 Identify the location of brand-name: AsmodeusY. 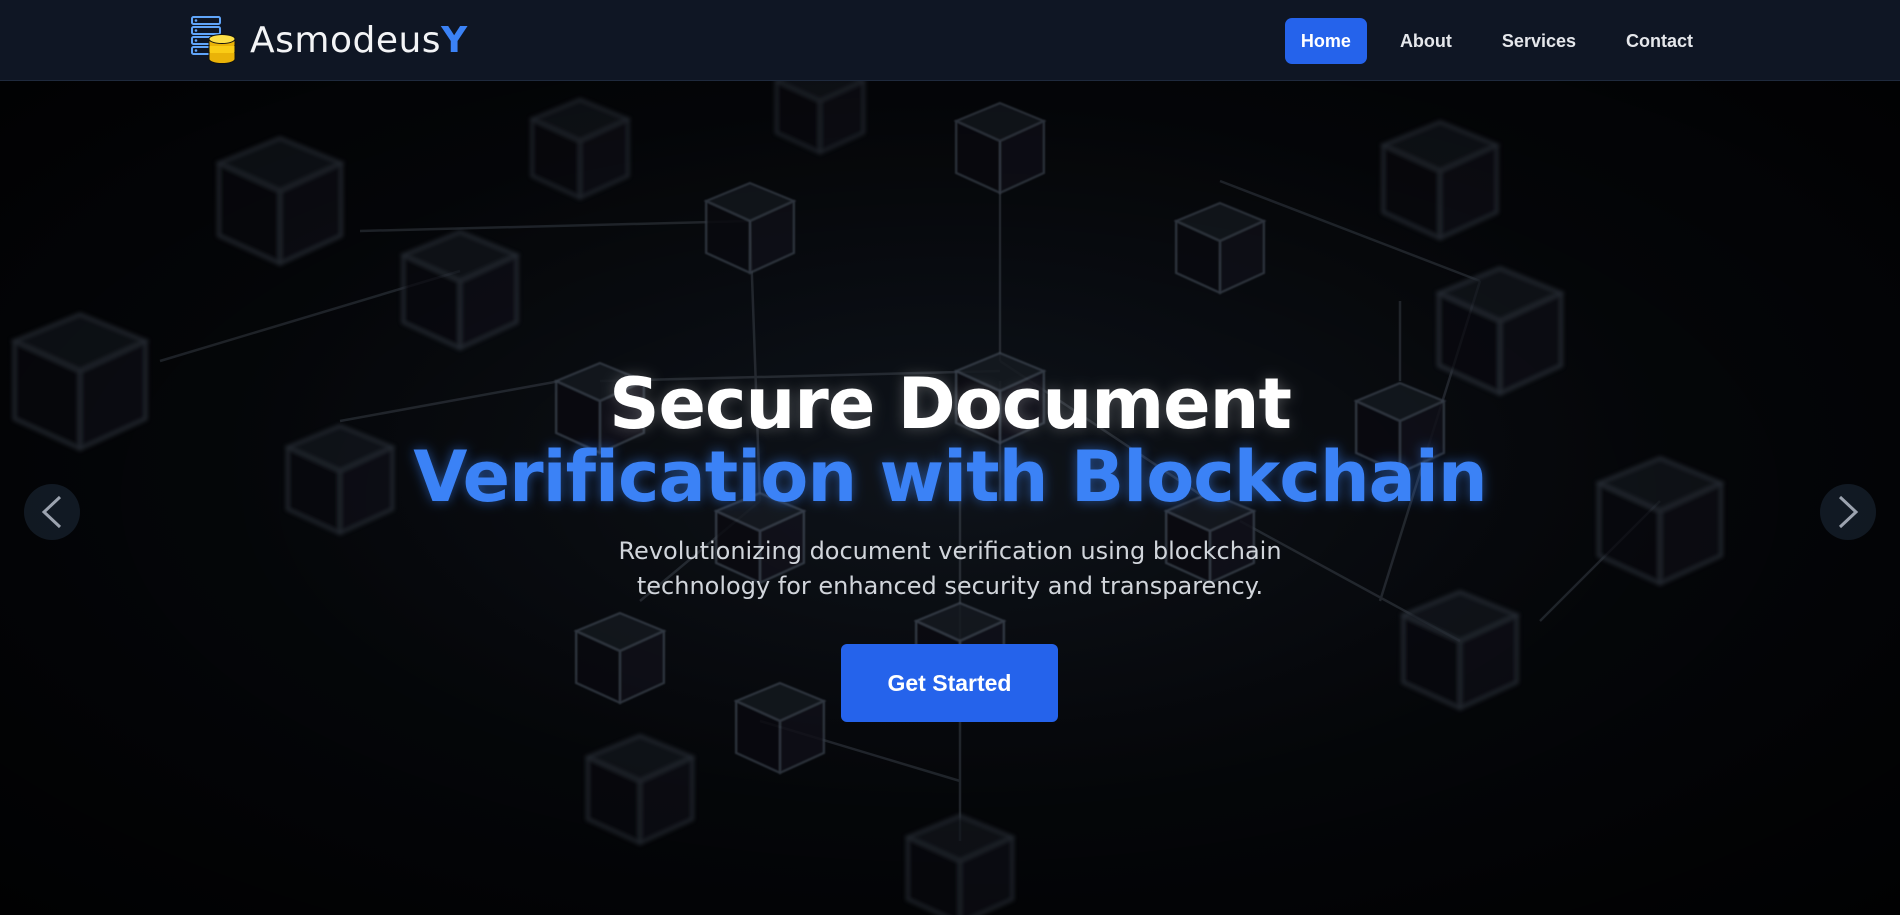
(359, 40).